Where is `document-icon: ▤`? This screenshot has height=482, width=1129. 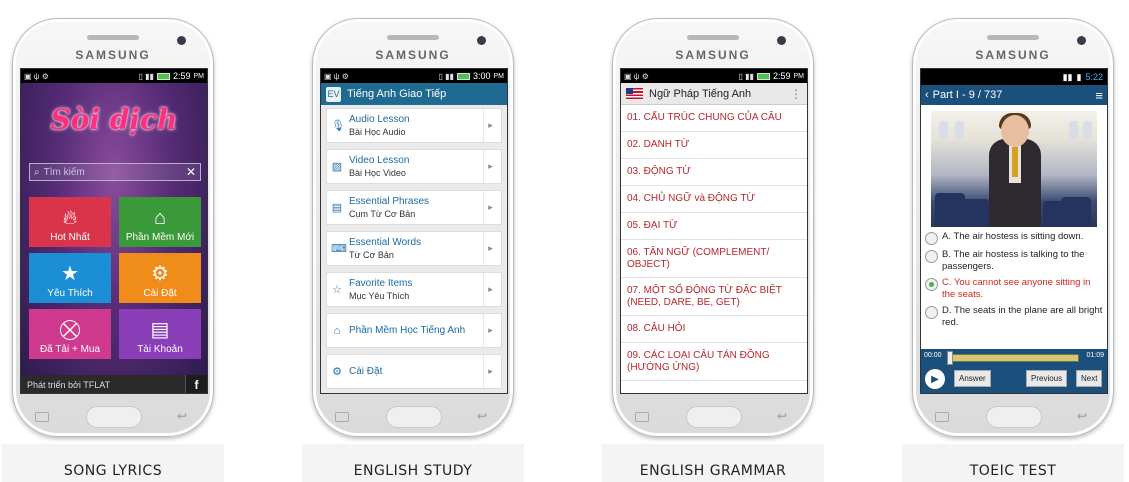 document-icon: ▤ is located at coordinates (337, 208).